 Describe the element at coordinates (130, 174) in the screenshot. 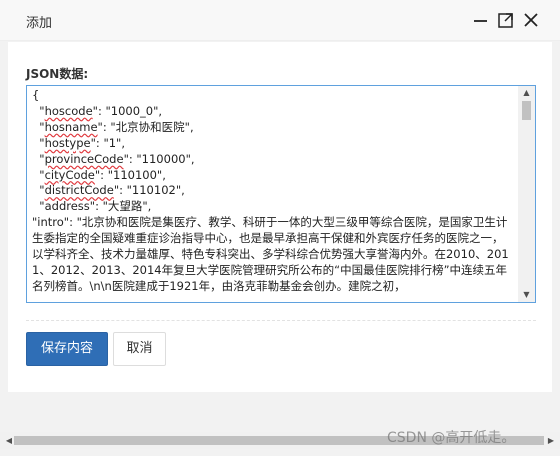

I see `json-line-text: ": "110100",` at that location.